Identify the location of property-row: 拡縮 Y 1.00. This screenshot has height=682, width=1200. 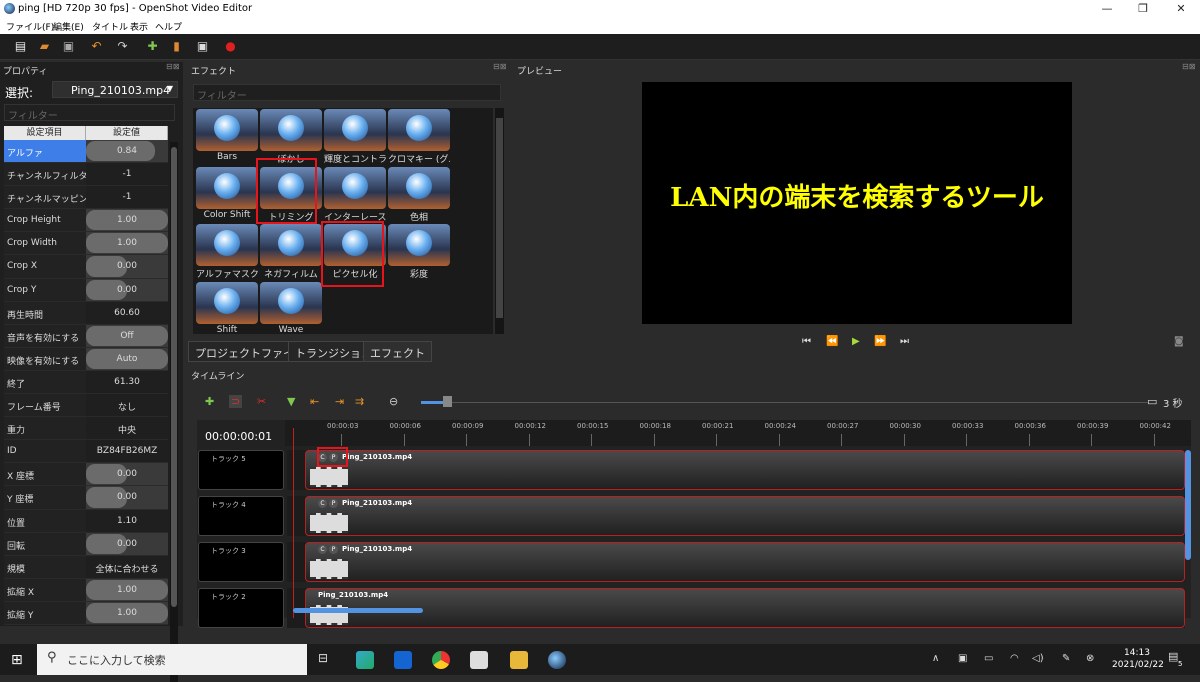
(86, 613).